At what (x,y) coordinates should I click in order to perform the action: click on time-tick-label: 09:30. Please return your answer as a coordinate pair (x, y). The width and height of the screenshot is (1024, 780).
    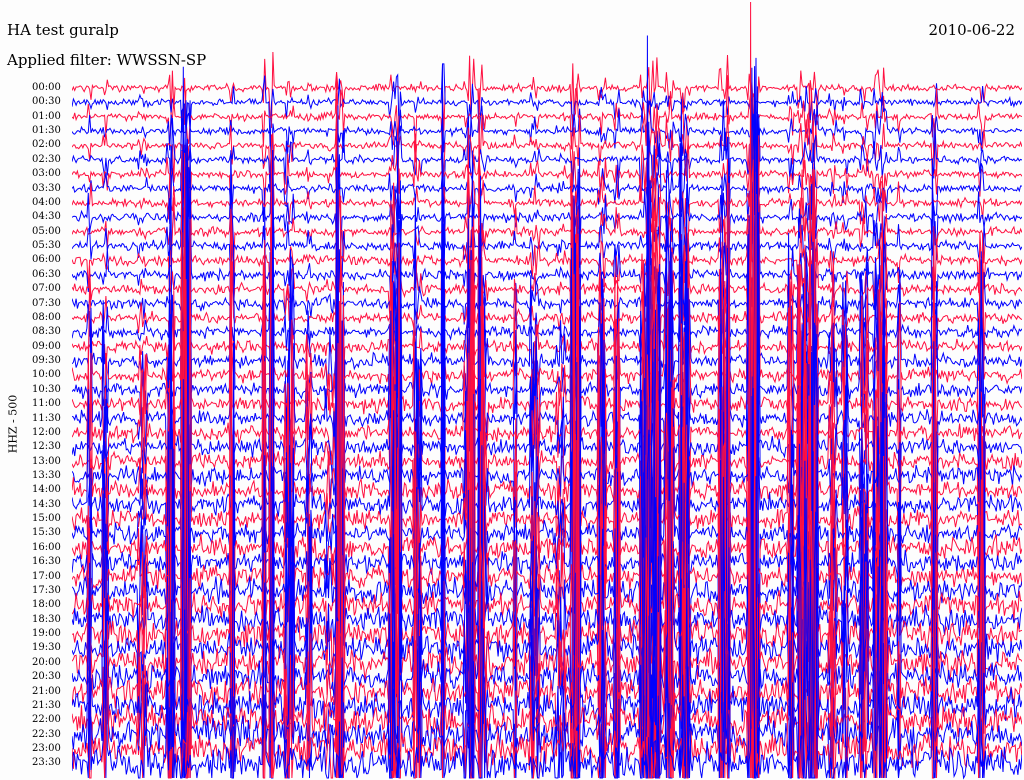
    Looking at the image, I should click on (46, 361).